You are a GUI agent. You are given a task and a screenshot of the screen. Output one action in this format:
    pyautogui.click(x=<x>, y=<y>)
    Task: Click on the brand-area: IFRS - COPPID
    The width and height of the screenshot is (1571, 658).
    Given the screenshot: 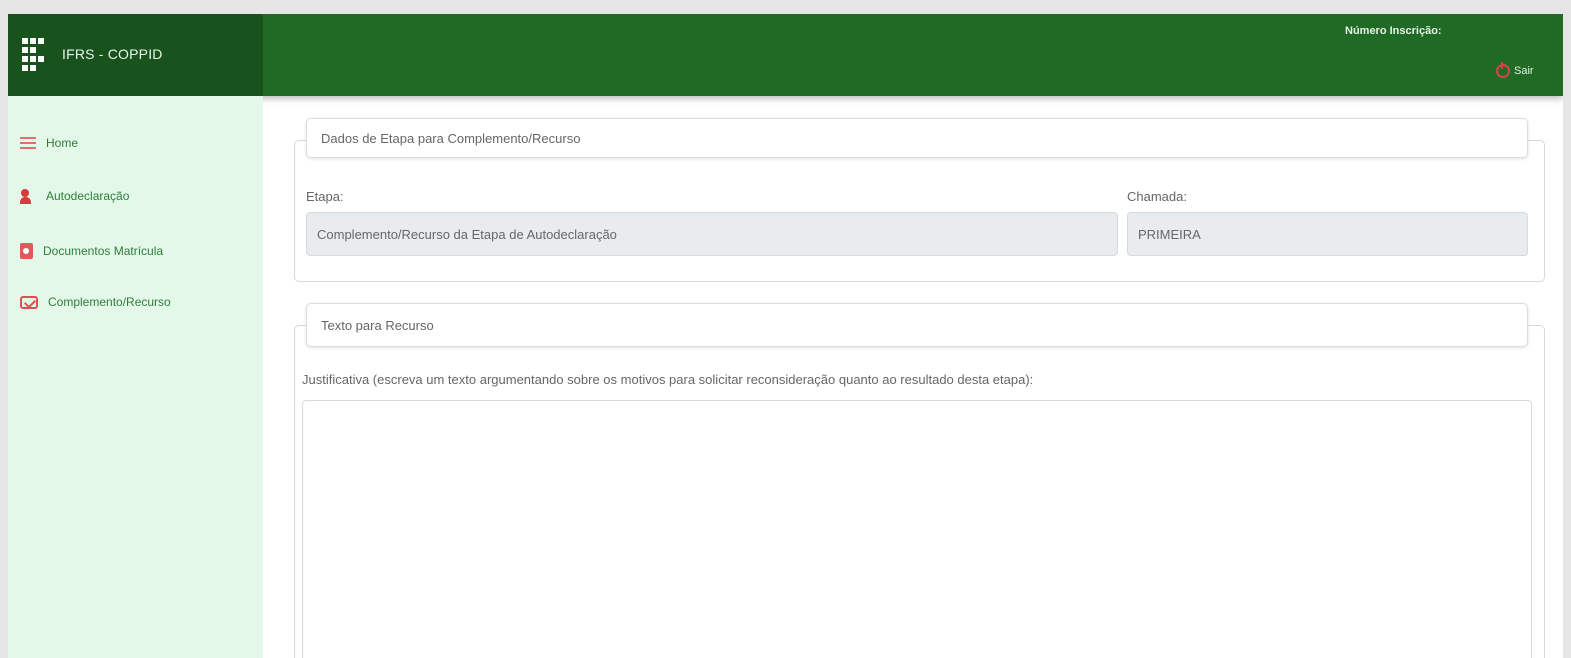 What is the action you would take?
    pyautogui.click(x=135, y=55)
    